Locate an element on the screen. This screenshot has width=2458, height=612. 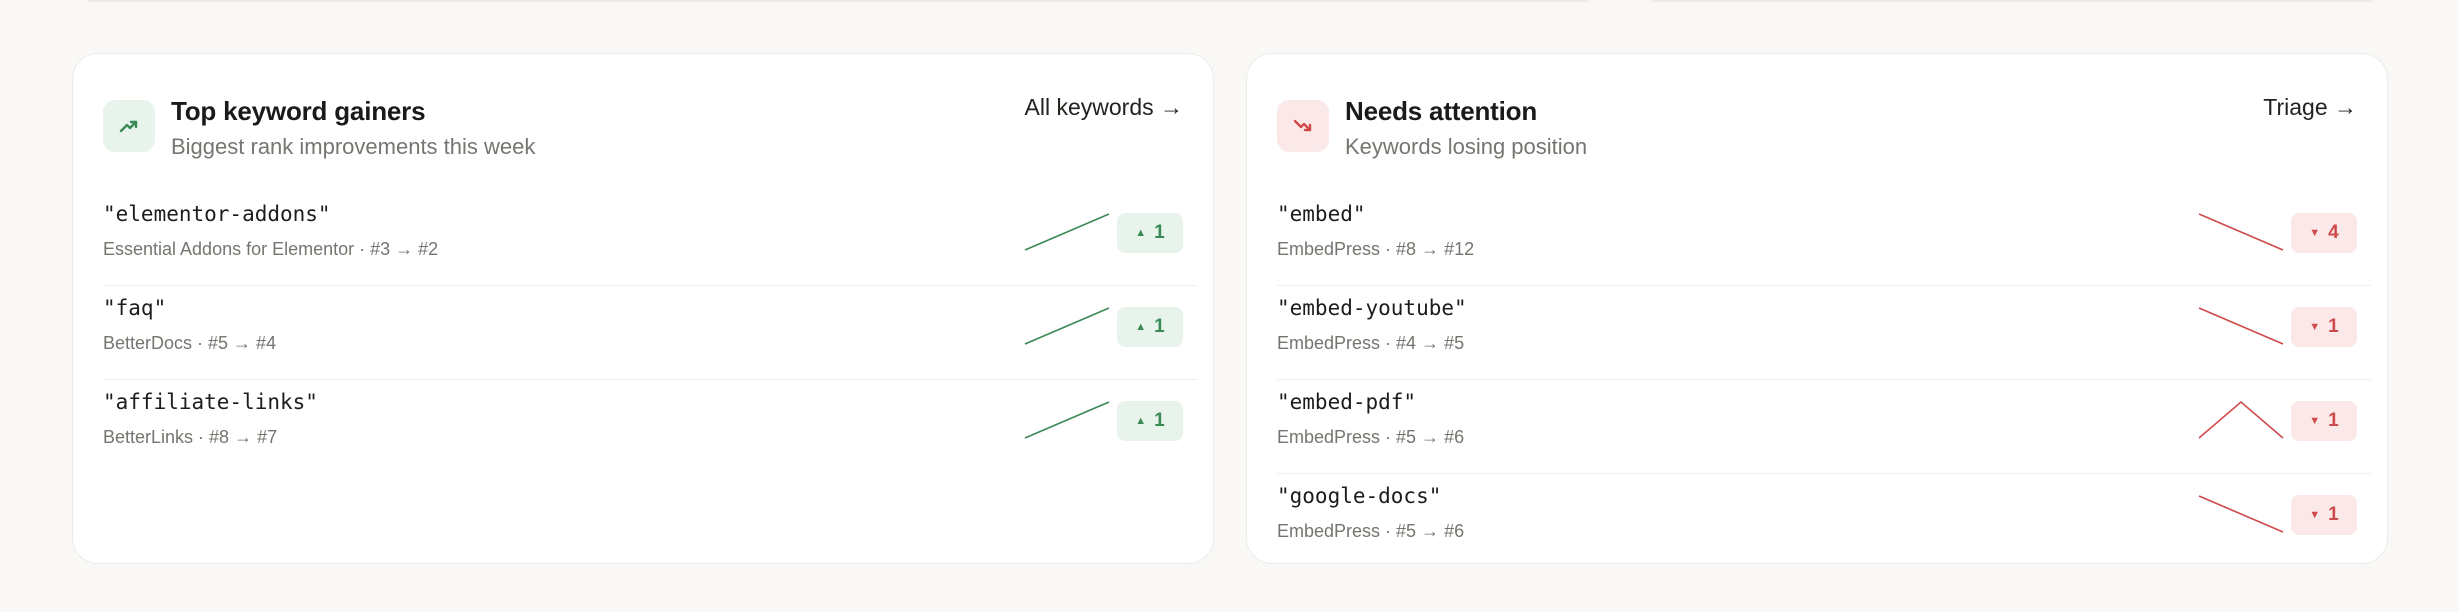
keyword-meta: Essential Addons for Elementor · #3 → #2 is located at coordinates (271, 249).